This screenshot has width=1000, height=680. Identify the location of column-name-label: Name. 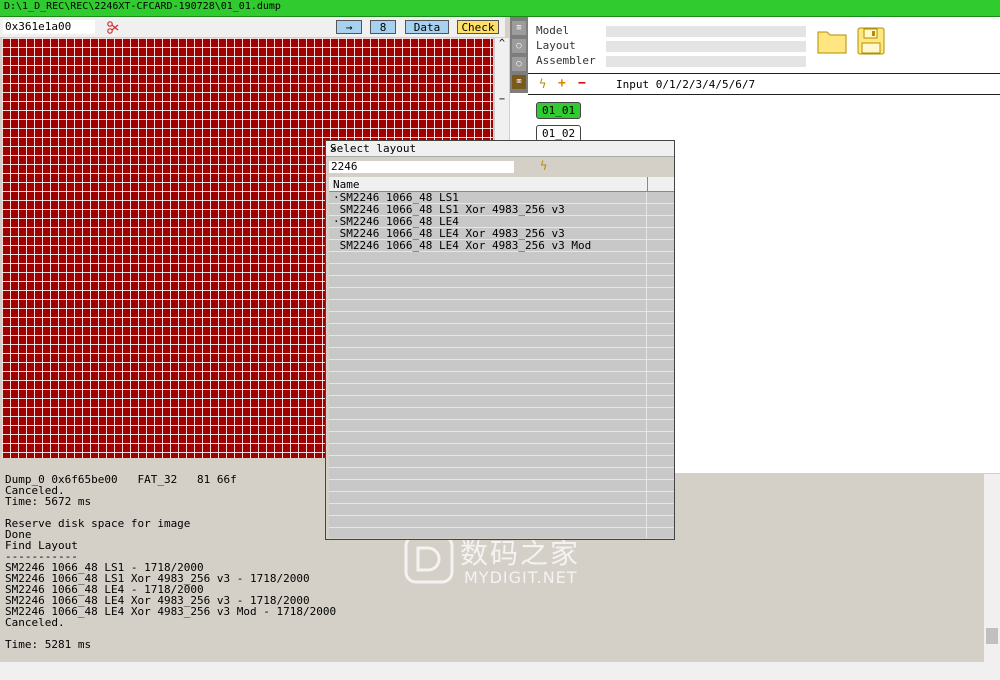
(346, 184).